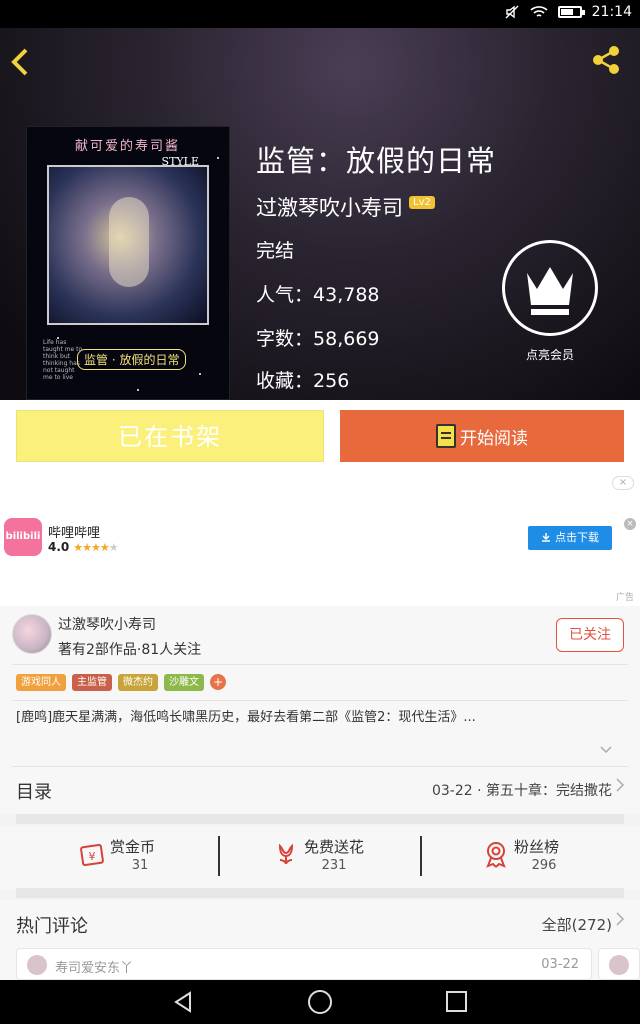 The width and height of the screenshot is (640, 1024). I want to click on all-comments-link: 全部(272), so click(577, 924).